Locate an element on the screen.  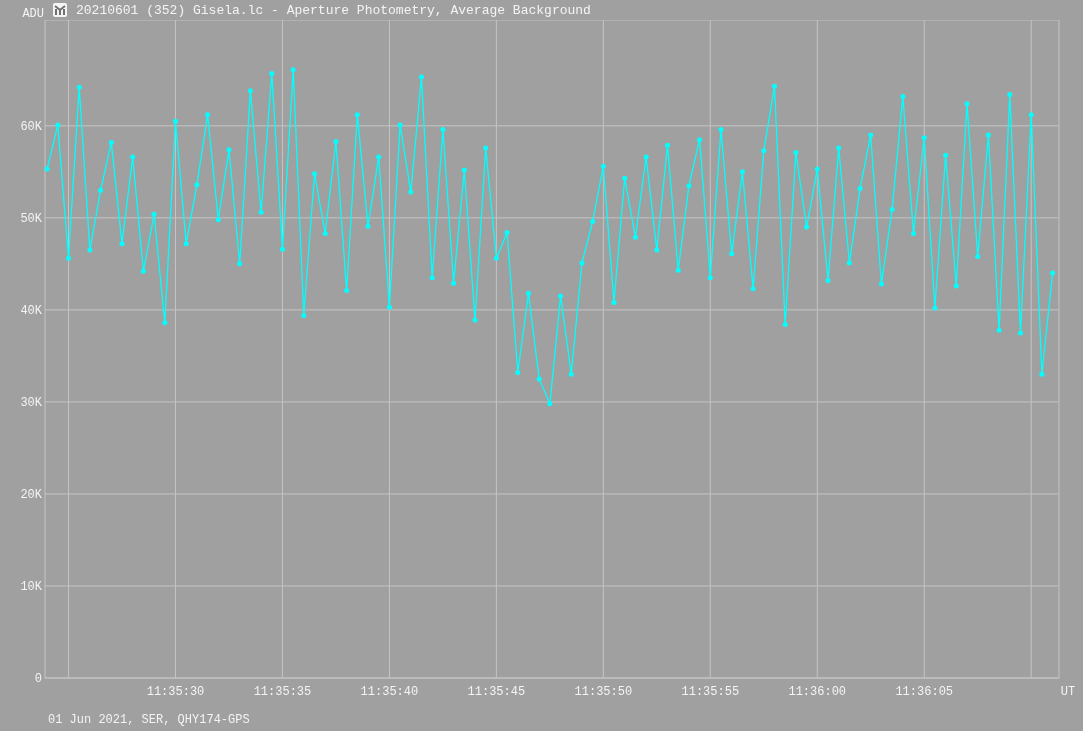
x-tick-label: 11:35:50 is located at coordinates (603, 692).